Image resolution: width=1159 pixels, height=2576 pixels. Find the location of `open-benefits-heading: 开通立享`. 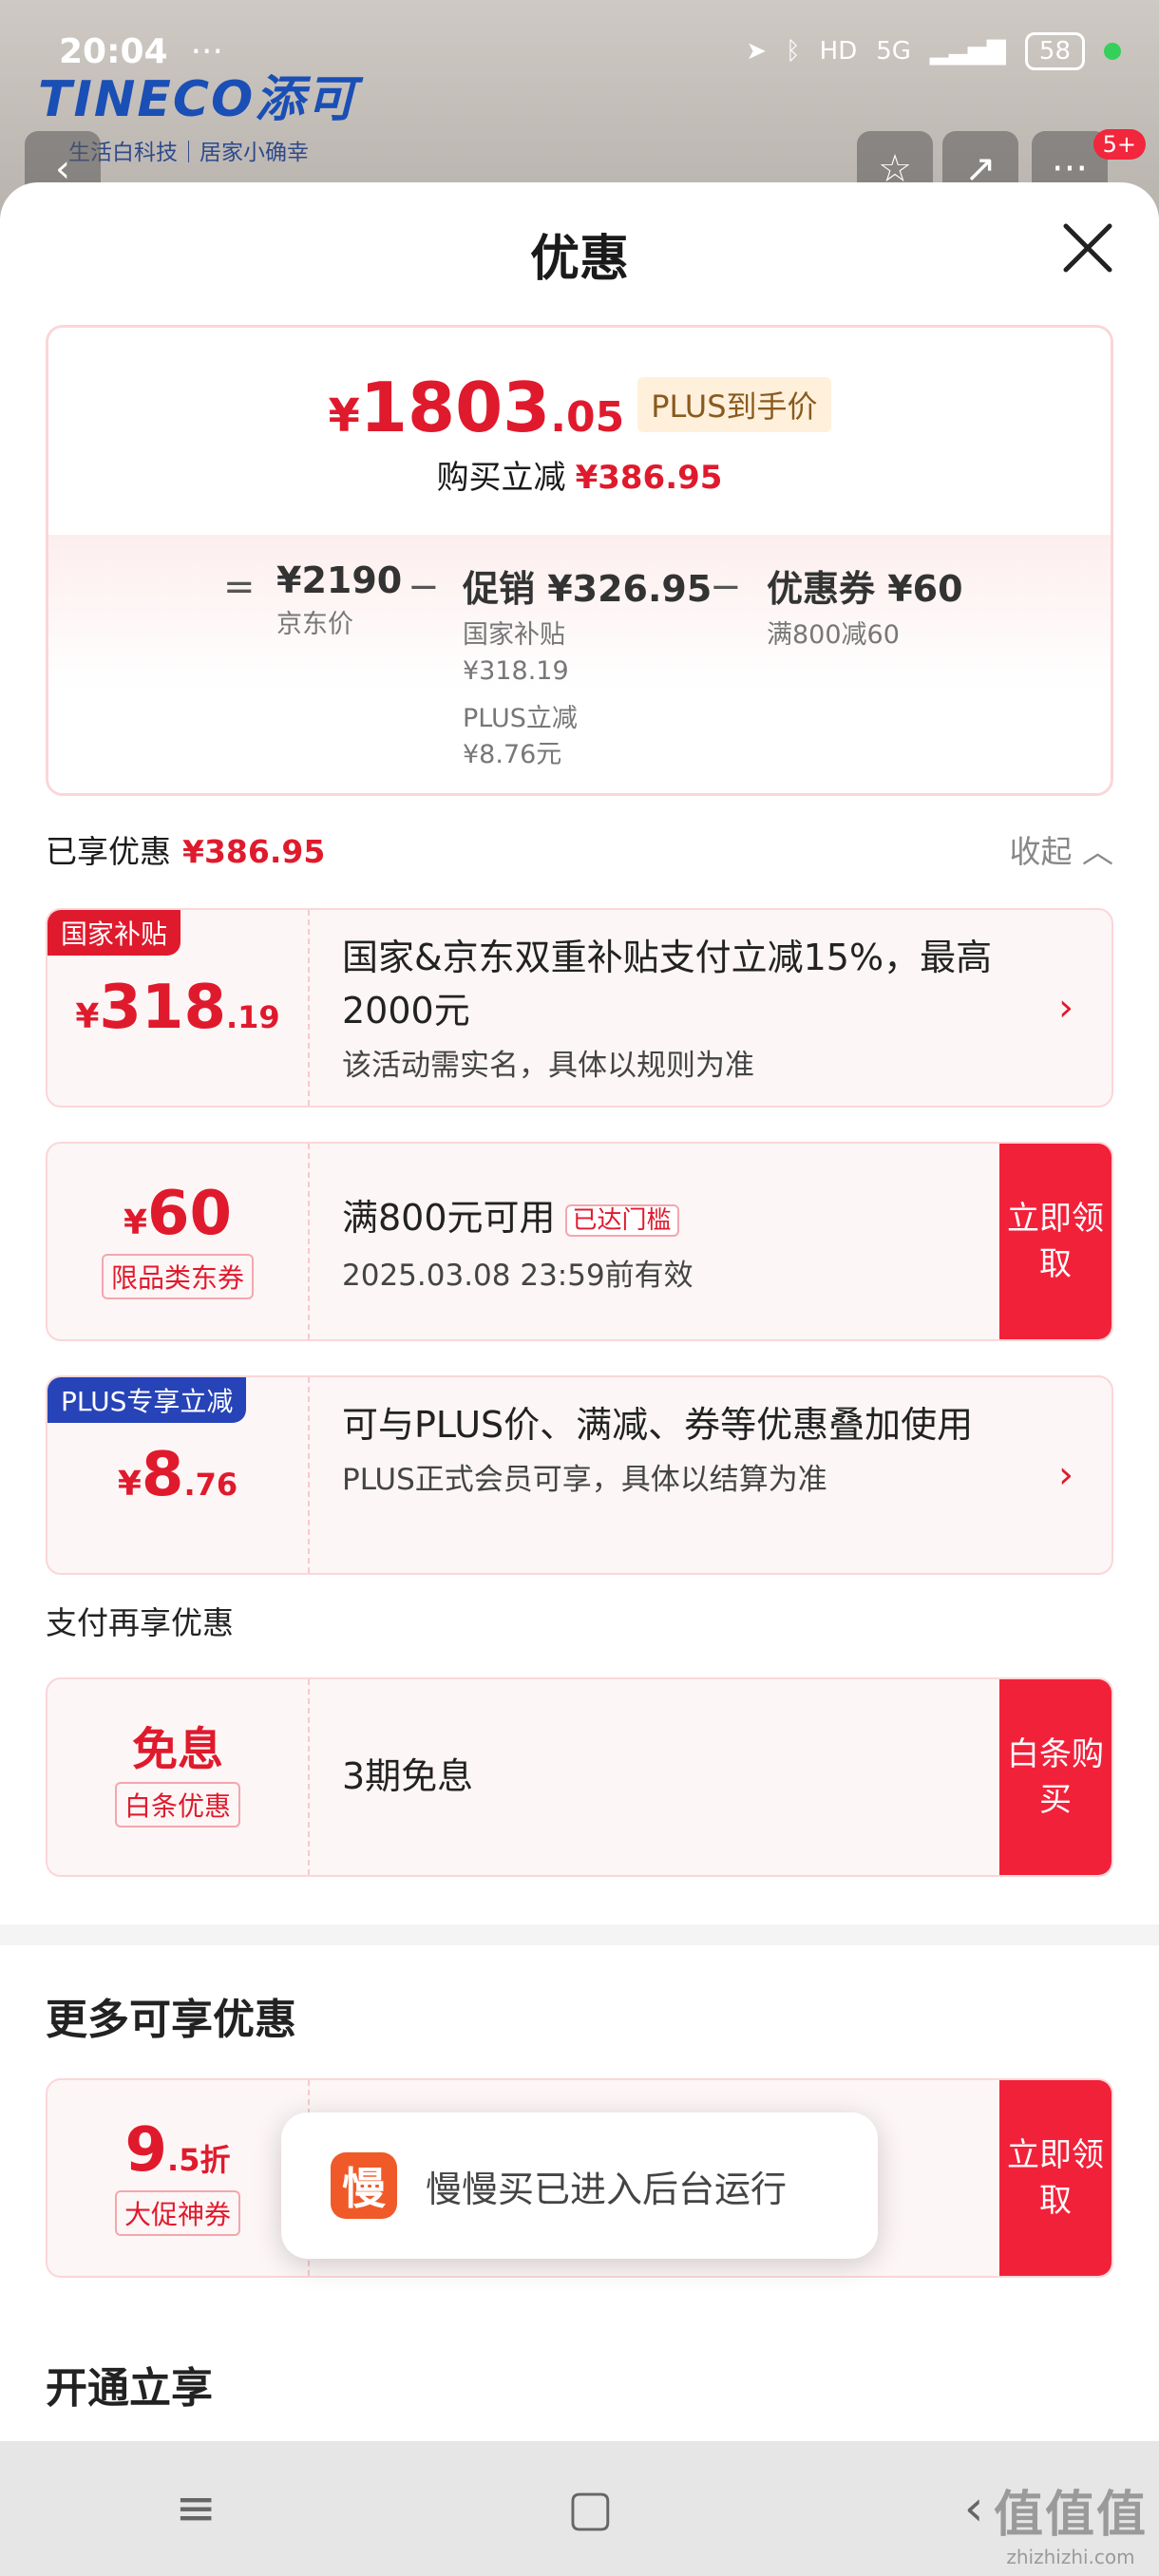

open-benefits-heading: 开通立享 is located at coordinates (129, 2388).